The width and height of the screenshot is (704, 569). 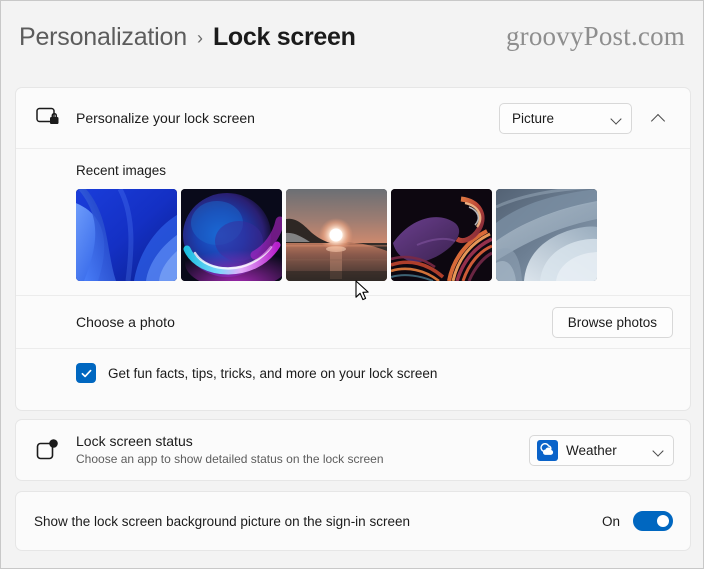 I want to click on lock-screen-status-title: Lock screen status, so click(x=134, y=441).